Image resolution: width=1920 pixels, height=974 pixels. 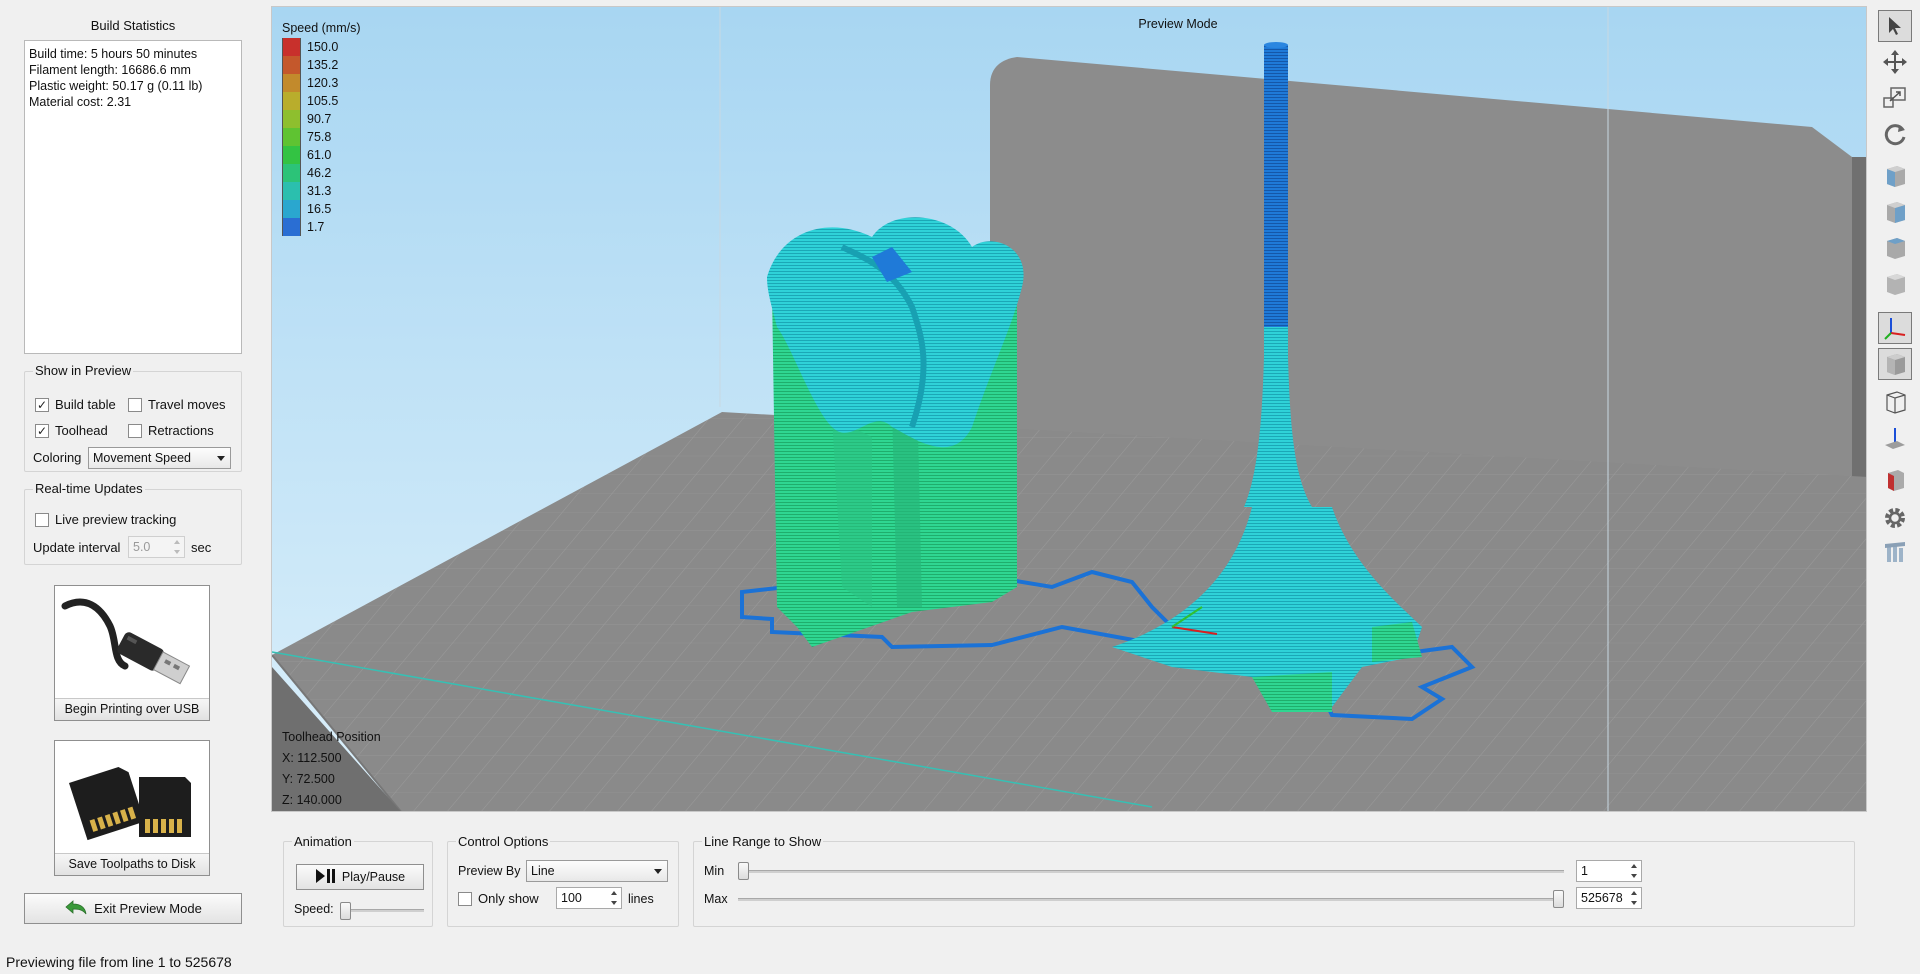 I want to click on only-show-lines-spinbox: 100, so click(x=589, y=898).